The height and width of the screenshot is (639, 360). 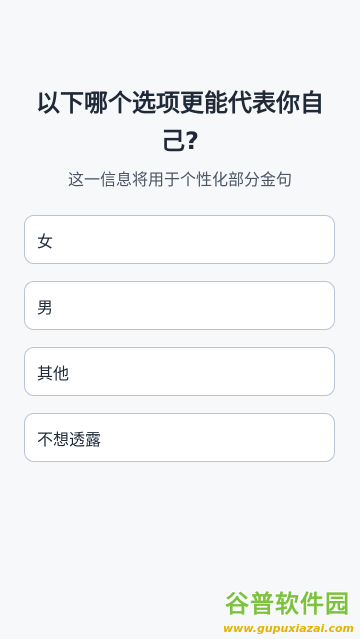 What do you see at coordinates (287, 604) in the screenshot?
I see `watermark-brand: 谷普软件园` at bounding box center [287, 604].